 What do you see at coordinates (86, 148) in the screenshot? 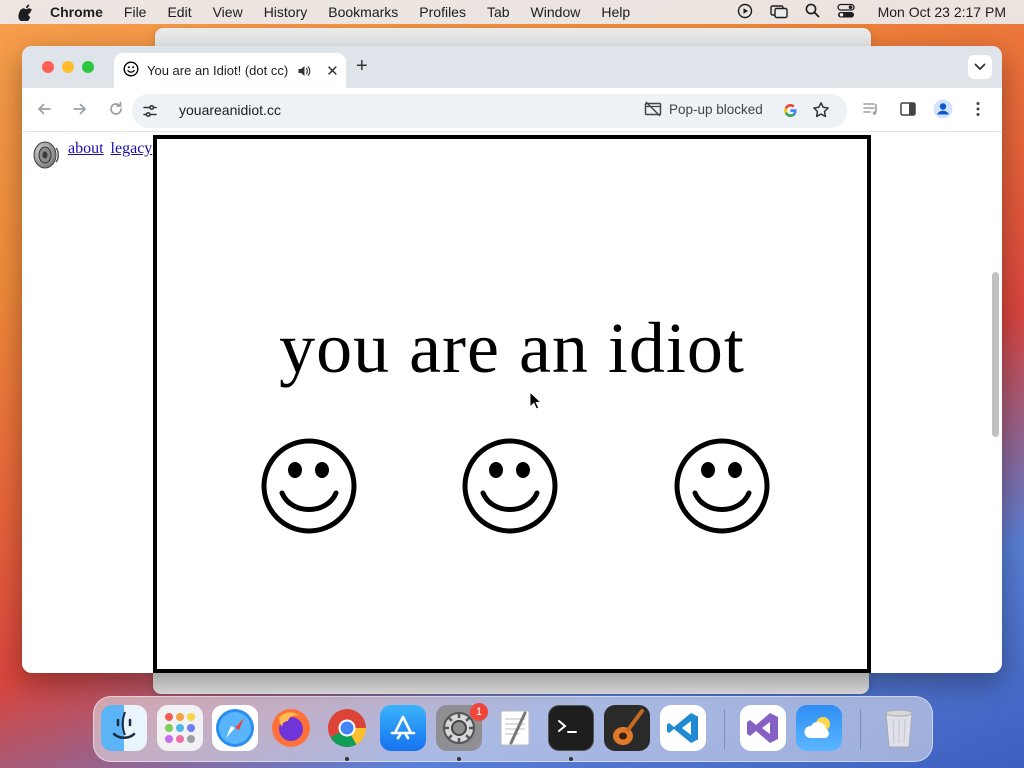
I see `about-link: about` at bounding box center [86, 148].